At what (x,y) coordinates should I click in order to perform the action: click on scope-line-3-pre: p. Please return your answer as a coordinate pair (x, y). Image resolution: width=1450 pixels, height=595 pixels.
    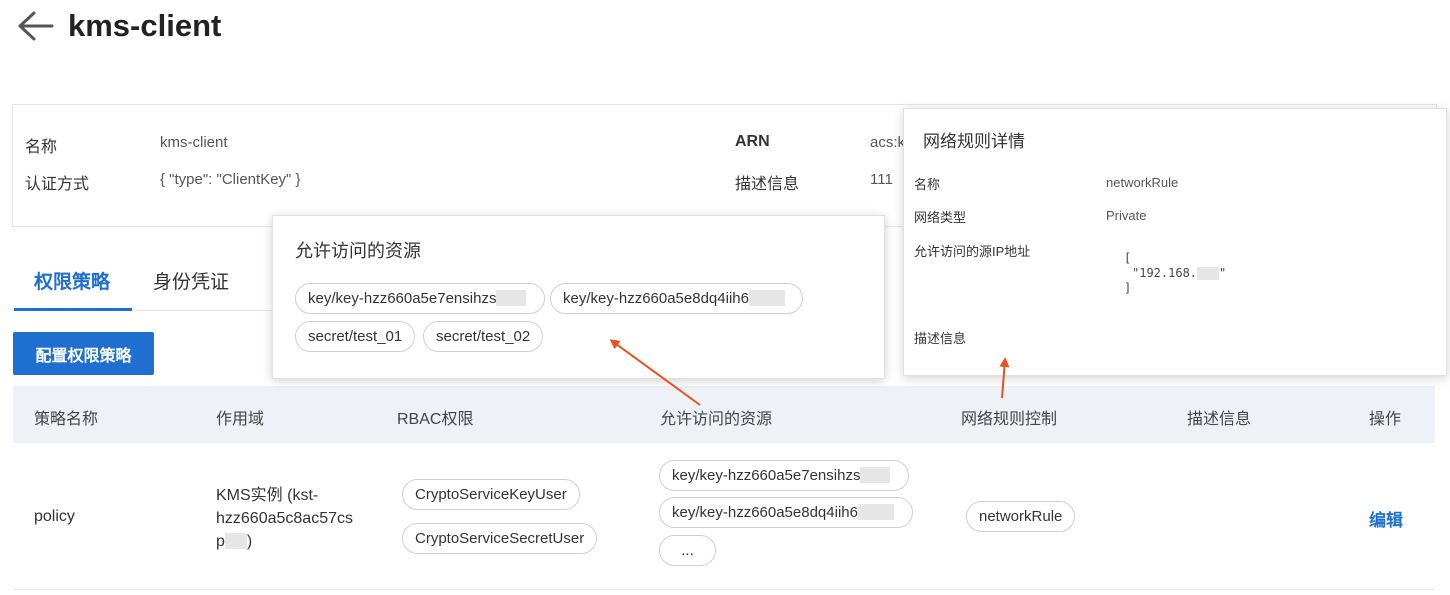
    Looking at the image, I should click on (220, 541).